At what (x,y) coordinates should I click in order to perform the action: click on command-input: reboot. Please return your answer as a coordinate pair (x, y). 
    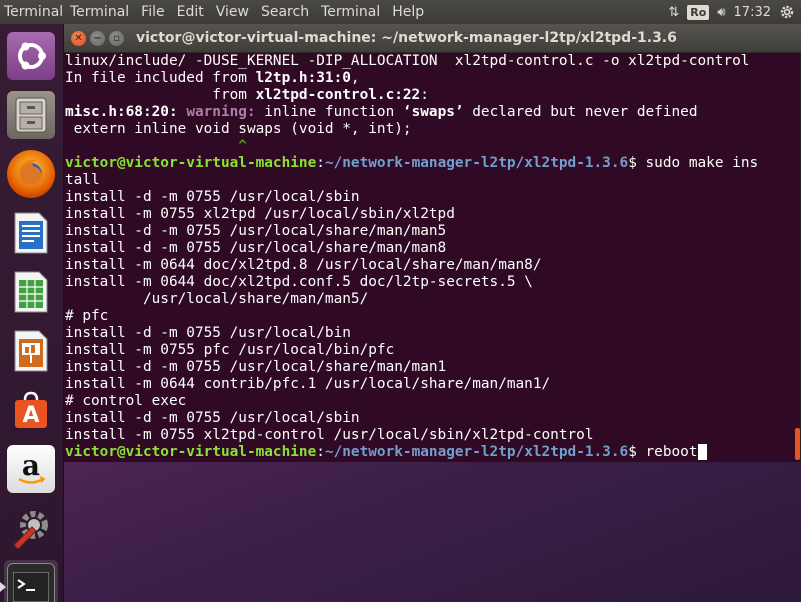
    Looking at the image, I should click on (667, 452).